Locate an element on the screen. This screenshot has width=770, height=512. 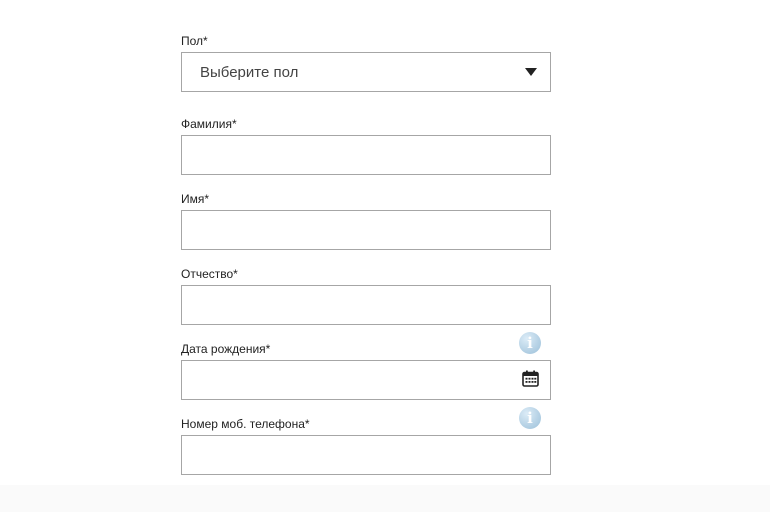
phone-label: Номер моб. телефона* is located at coordinates (245, 424).